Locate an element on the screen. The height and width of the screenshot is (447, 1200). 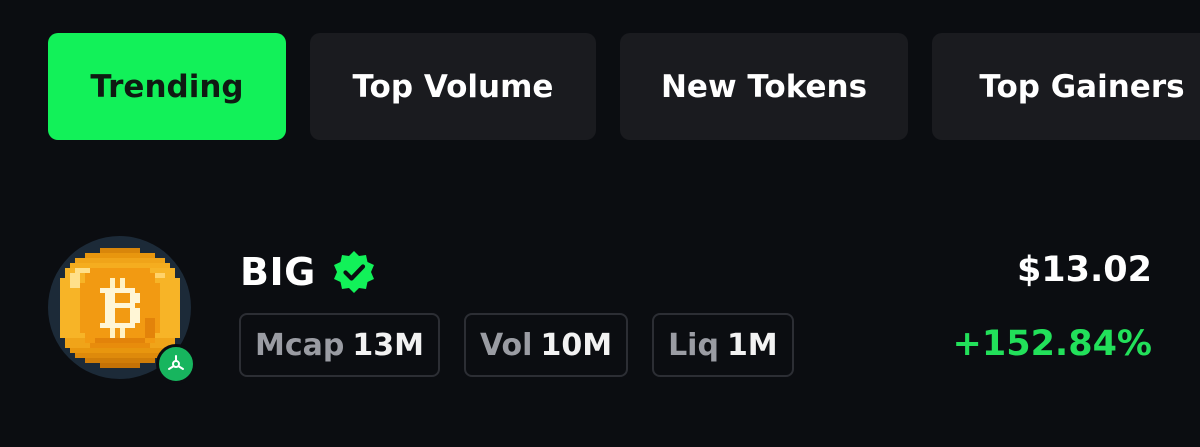
tab-trending: Trending is located at coordinates (167, 86).